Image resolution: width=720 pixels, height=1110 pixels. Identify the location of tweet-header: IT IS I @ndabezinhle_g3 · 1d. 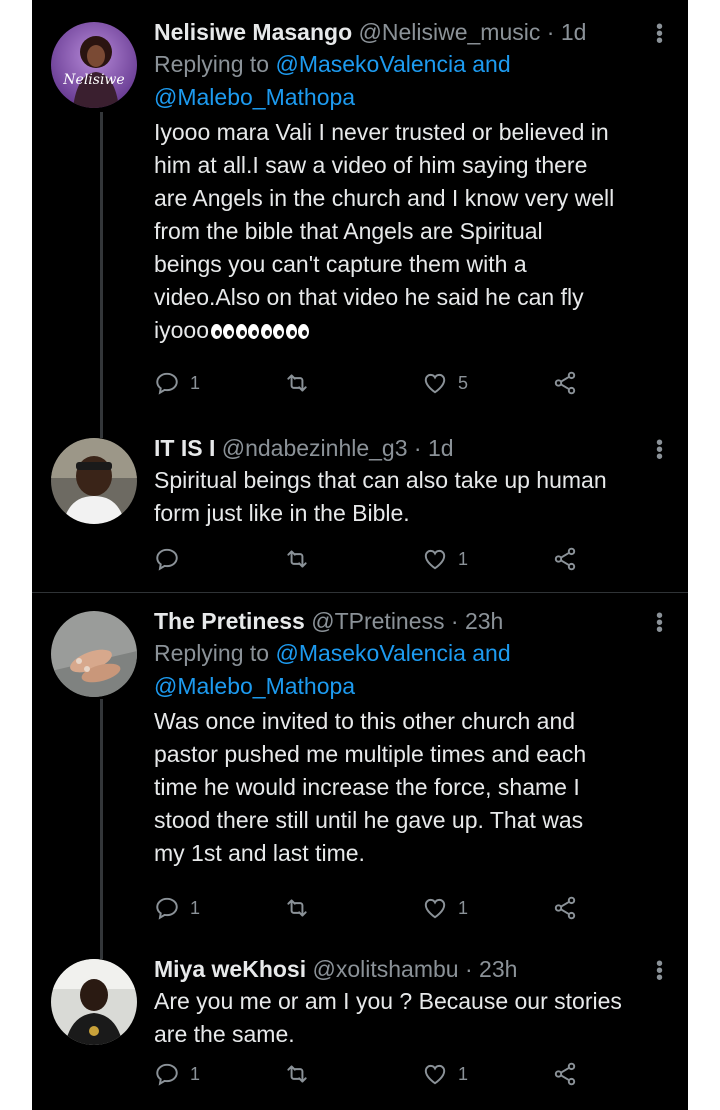
(411, 448).